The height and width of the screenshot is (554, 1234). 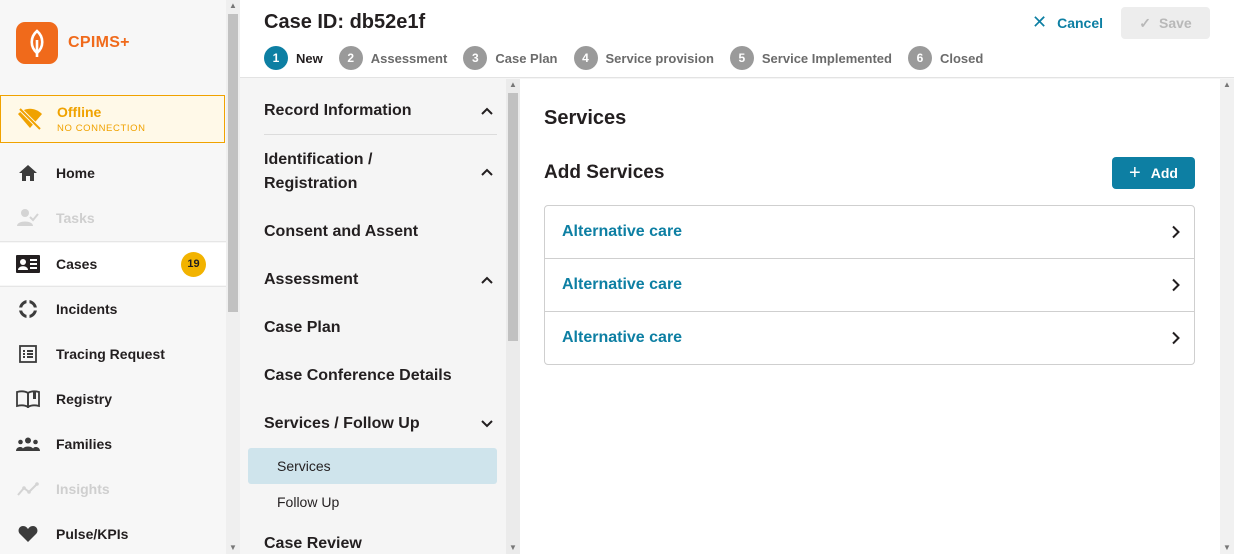 I want to click on nav-item-label: Incidents, so click(x=87, y=309).